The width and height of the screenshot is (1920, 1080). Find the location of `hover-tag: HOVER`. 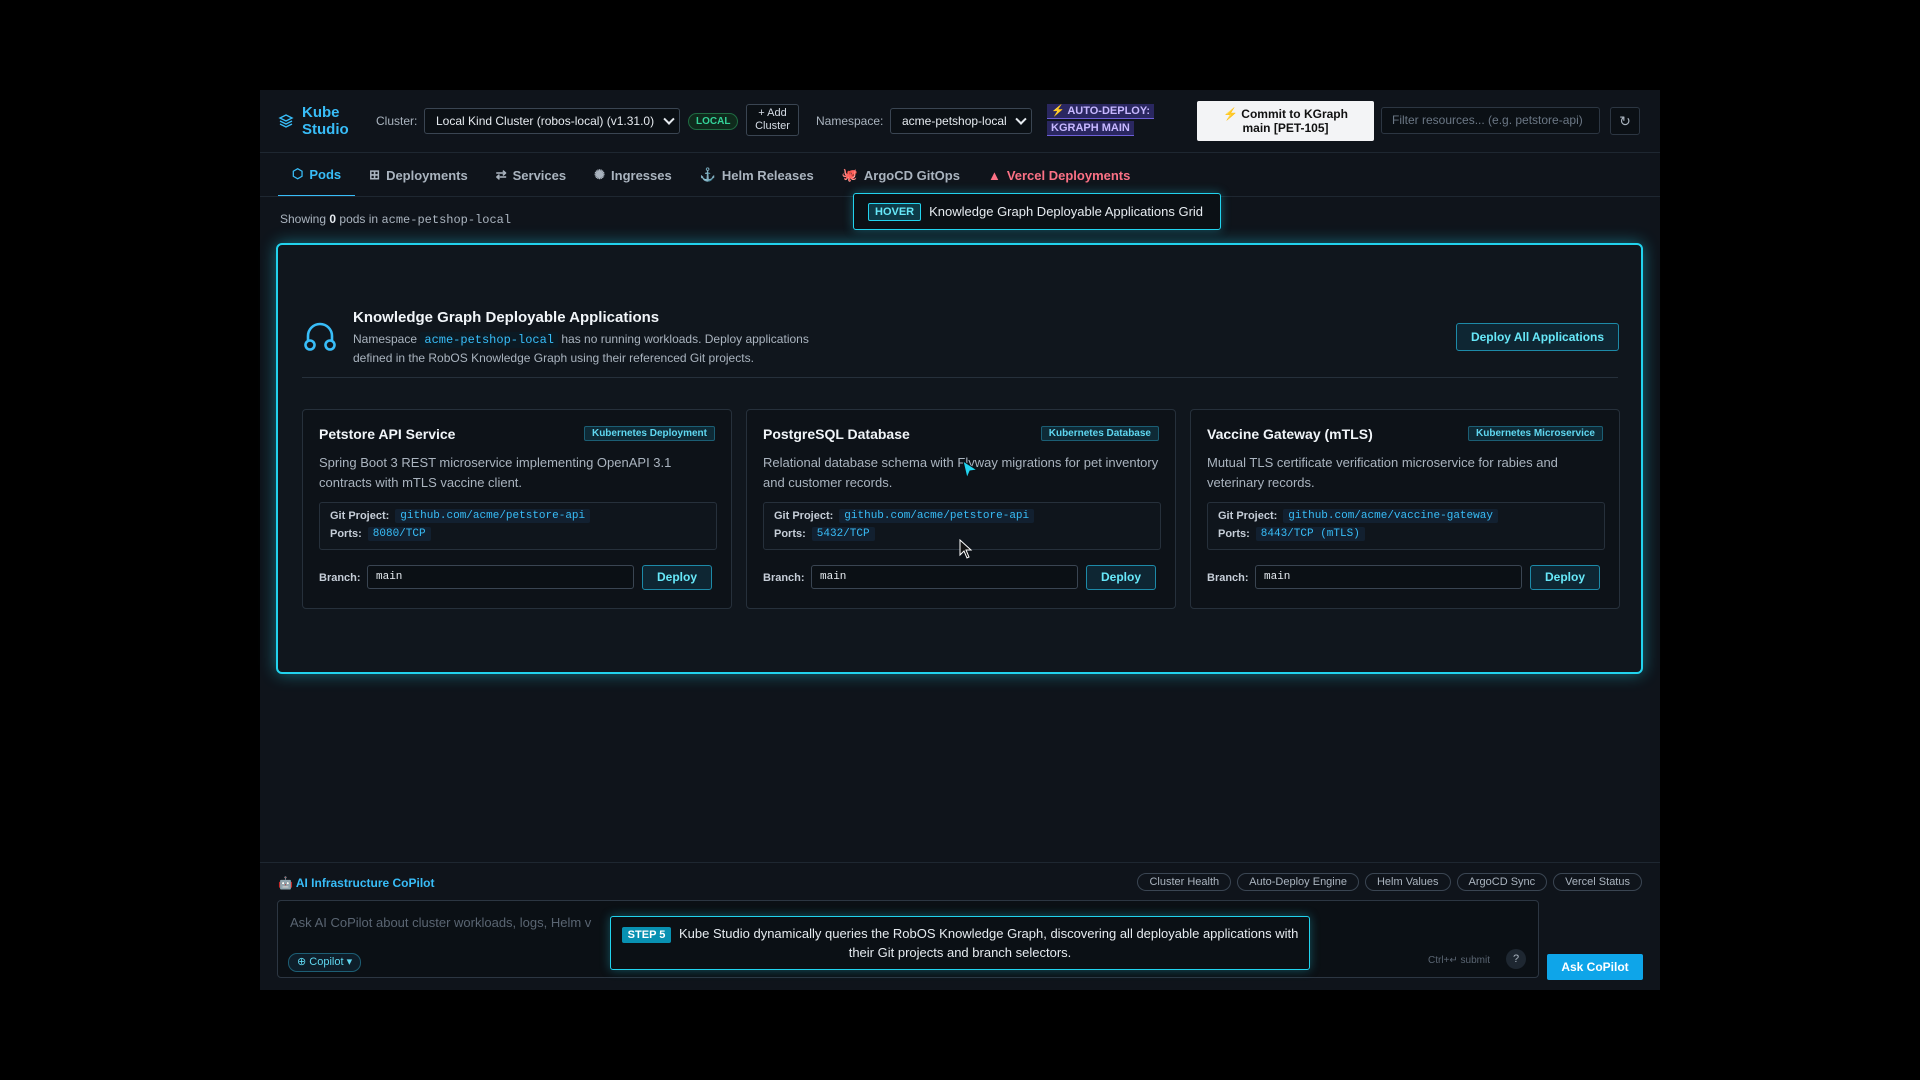

hover-tag: HOVER is located at coordinates (895, 211).